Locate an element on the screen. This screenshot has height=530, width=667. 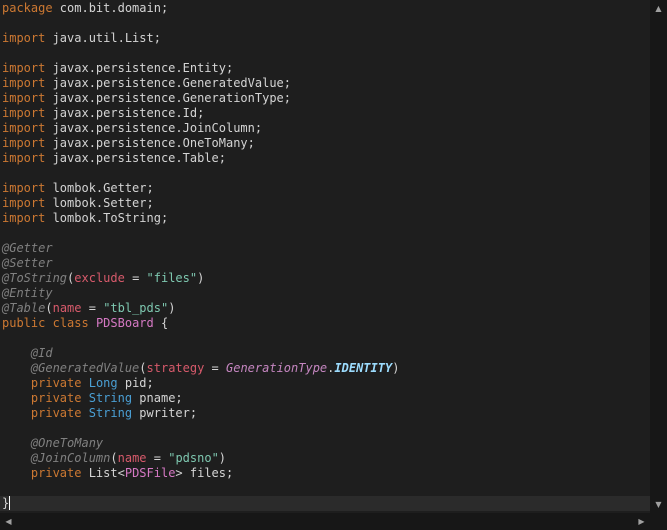
code-line: import javax.persistence.JoinColumn; is located at coordinates (326, 128).